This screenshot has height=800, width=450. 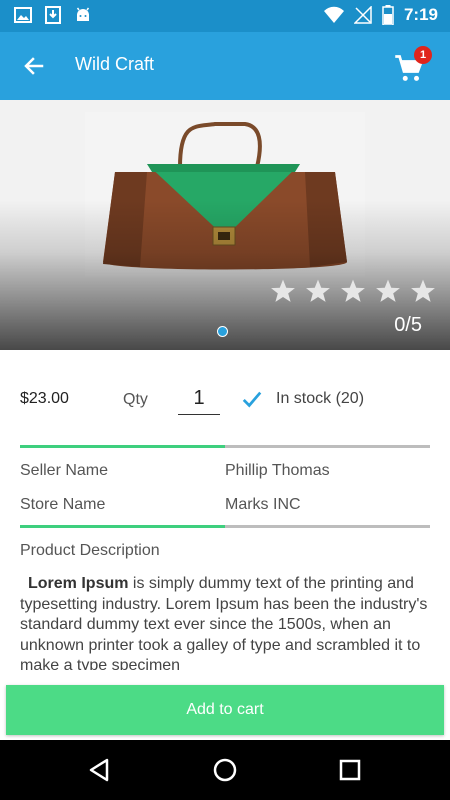 I want to click on no-signal-icon, so click(x=362, y=15).